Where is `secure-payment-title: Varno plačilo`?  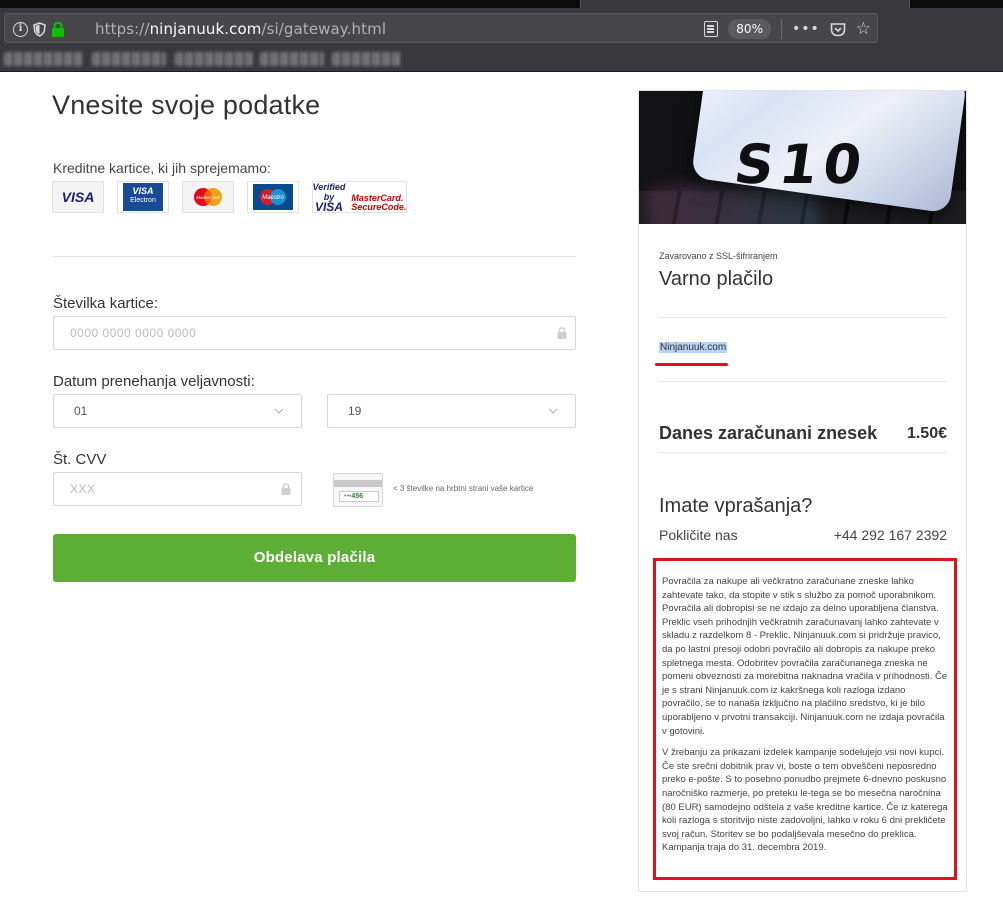
secure-payment-title: Varno plačilo is located at coordinates (716, 279).